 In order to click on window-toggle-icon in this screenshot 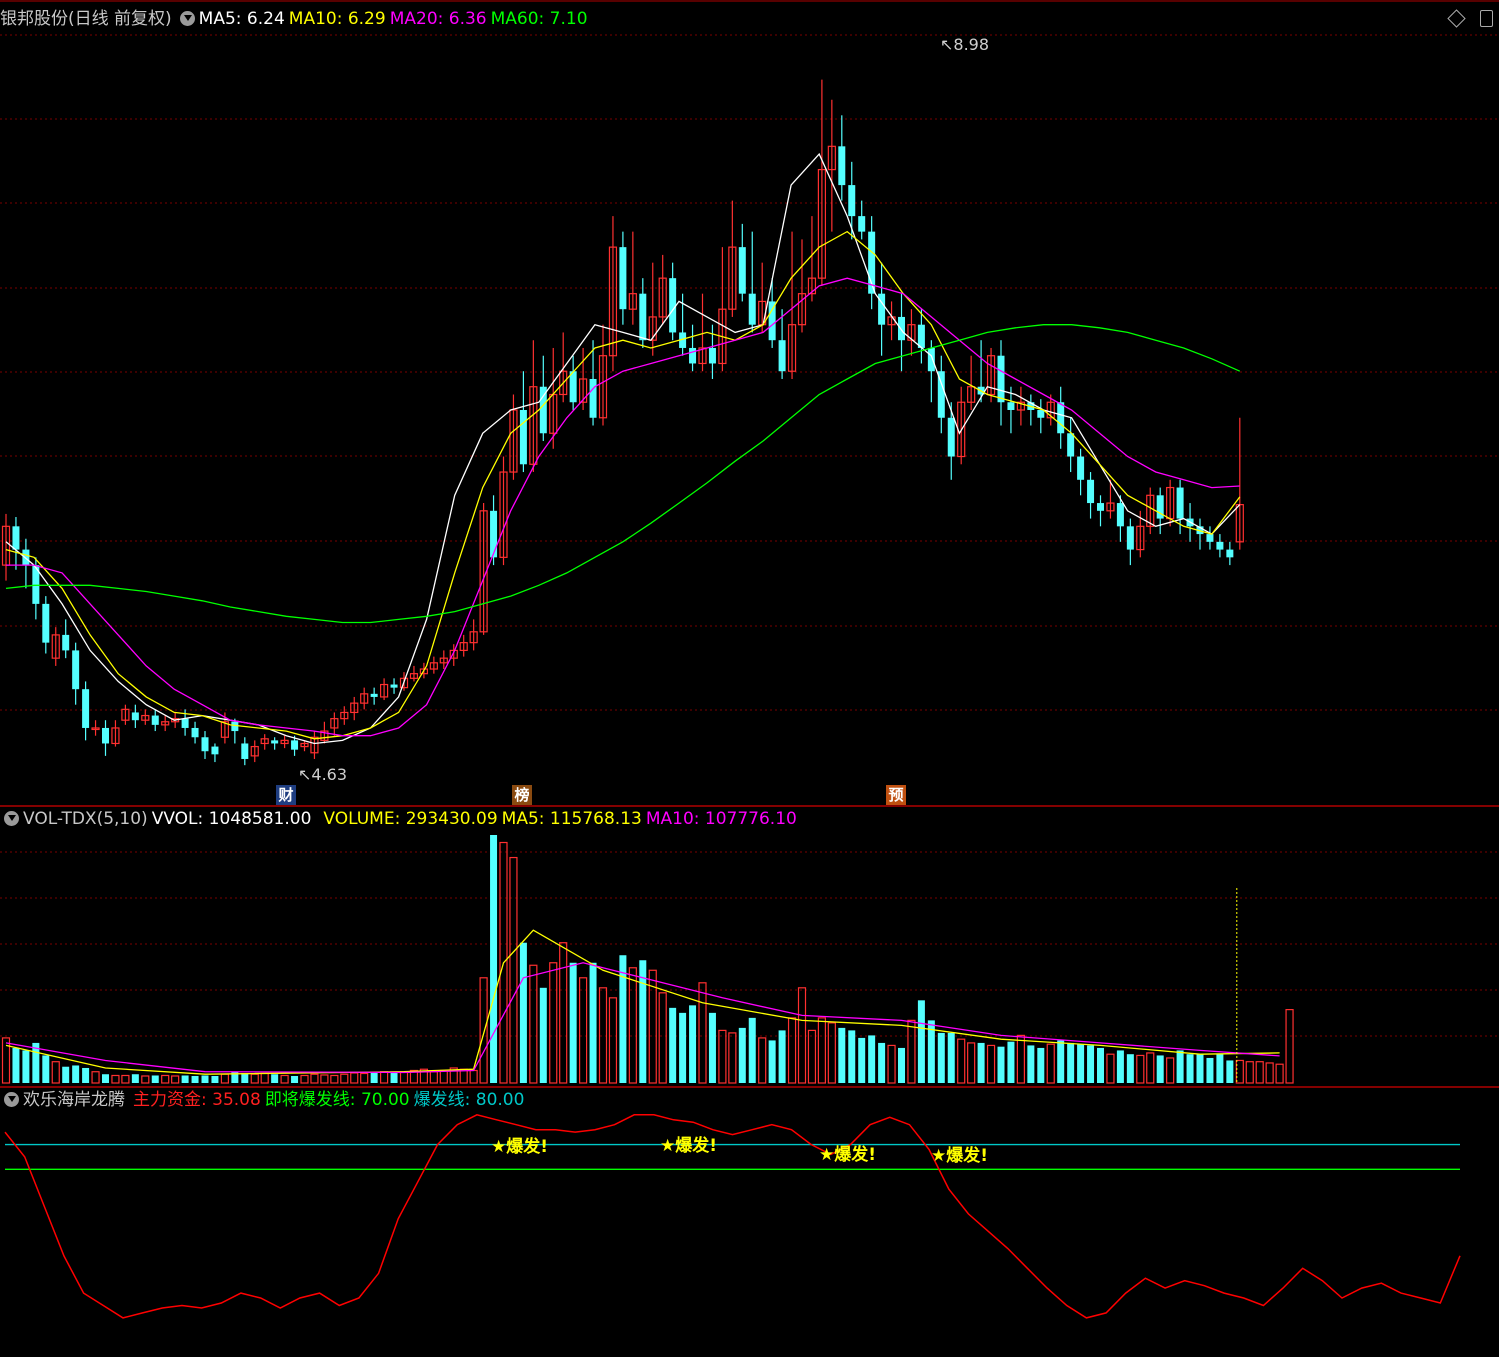, I will do `click(1486, 18)`.